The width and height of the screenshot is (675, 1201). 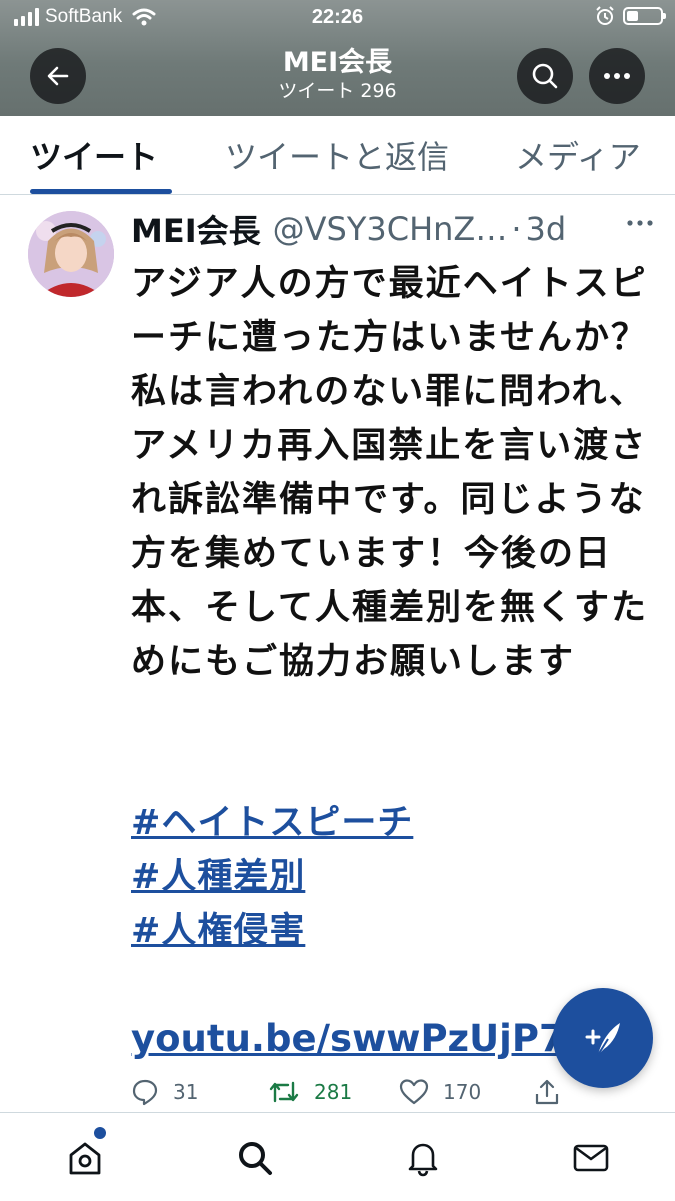 I want to click on hashtag-link: #ヘイトスピーチ, so click(x=391, y=823).